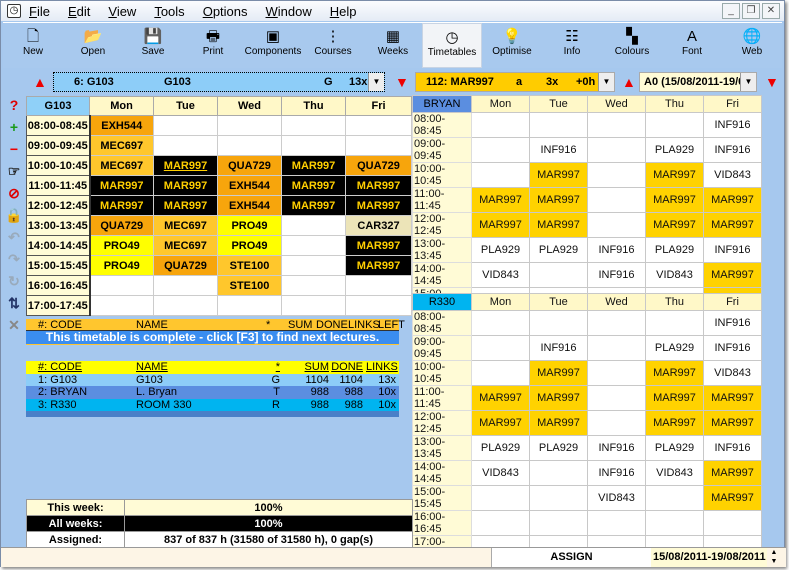 The height and width of the screenshot is (570, 789). I want to click on list-item: 2: BRYAN L. Bryan T 988 988 10x, so click(212, 392).